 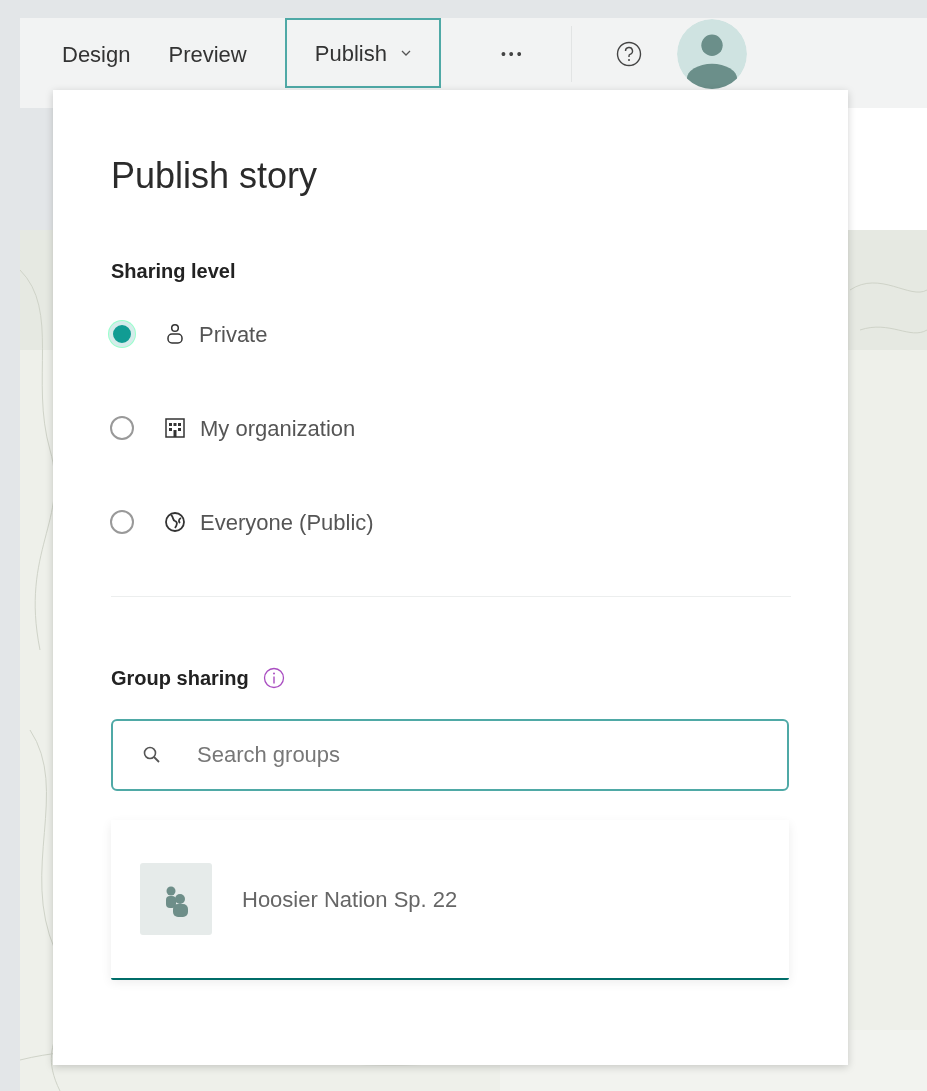 I want to click on search-icon, so click(x=152, y=755).